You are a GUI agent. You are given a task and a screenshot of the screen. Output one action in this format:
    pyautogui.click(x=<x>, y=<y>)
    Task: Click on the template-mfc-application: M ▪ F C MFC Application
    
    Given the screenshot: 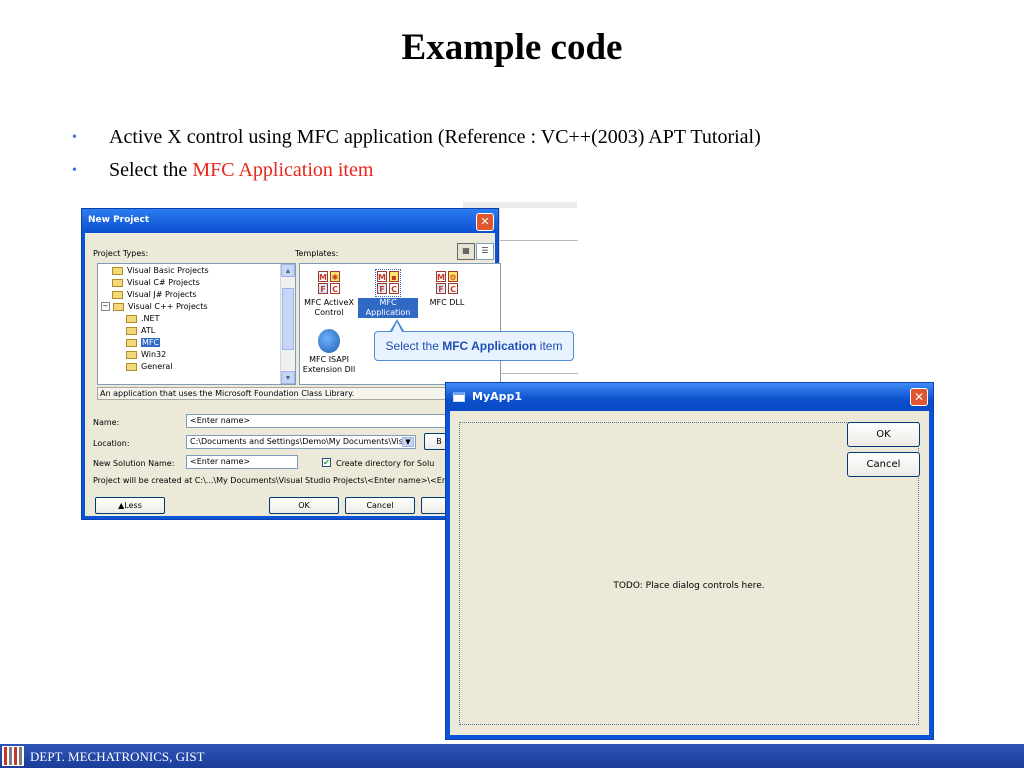 What is the action you would take?
    pyautogui.click(x=388, y=293)
    